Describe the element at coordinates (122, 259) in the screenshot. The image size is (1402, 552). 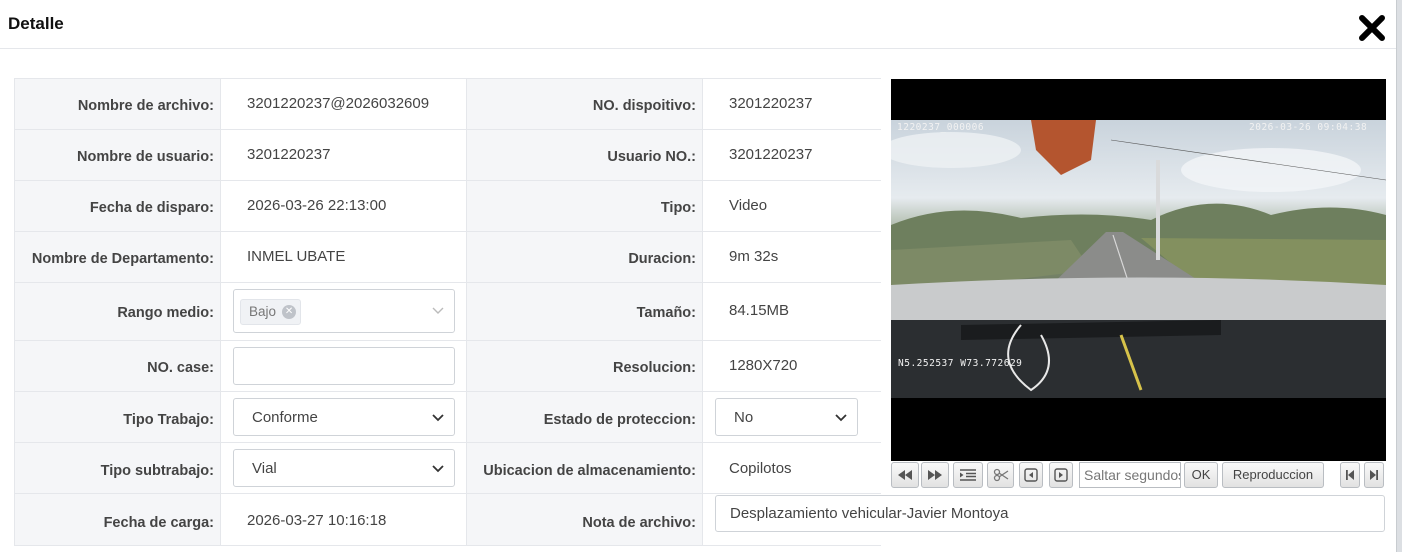
I see `label-department: Nombre de Departamento:` at that location.